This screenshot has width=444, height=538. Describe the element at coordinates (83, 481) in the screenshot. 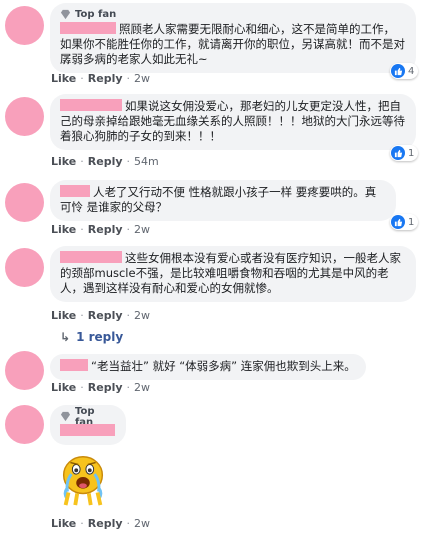

I see `crying-emoji-icon` at that location.